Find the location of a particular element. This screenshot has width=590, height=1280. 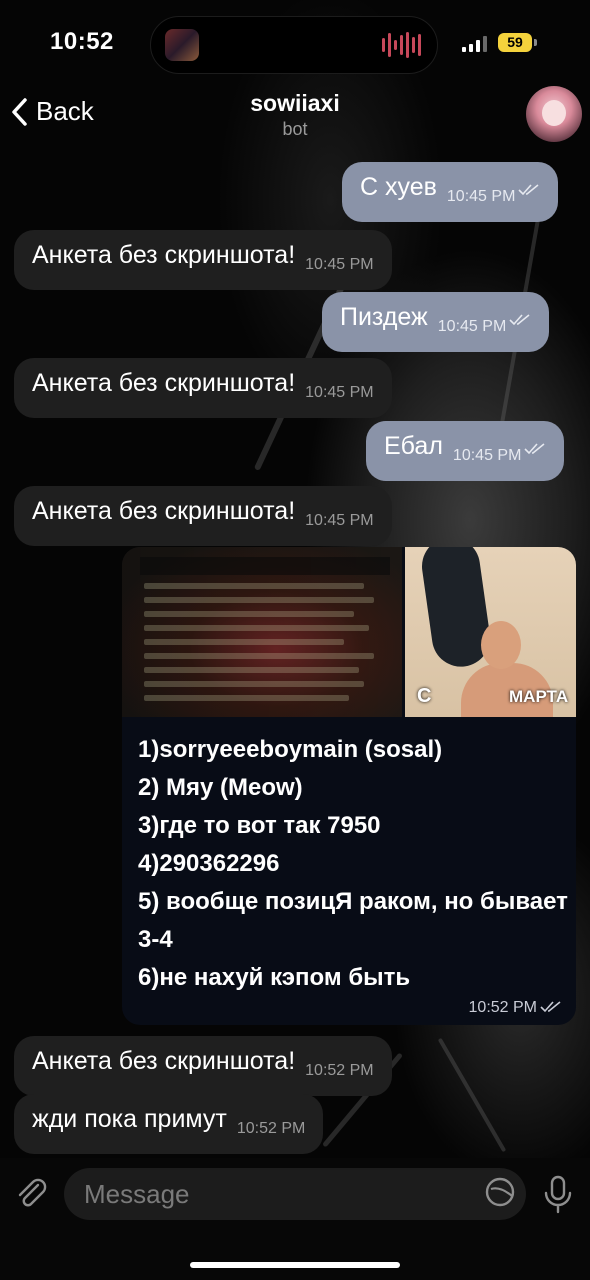

message-outgoing: Ебал 10:45 PM is located at coordinates (465, 451).